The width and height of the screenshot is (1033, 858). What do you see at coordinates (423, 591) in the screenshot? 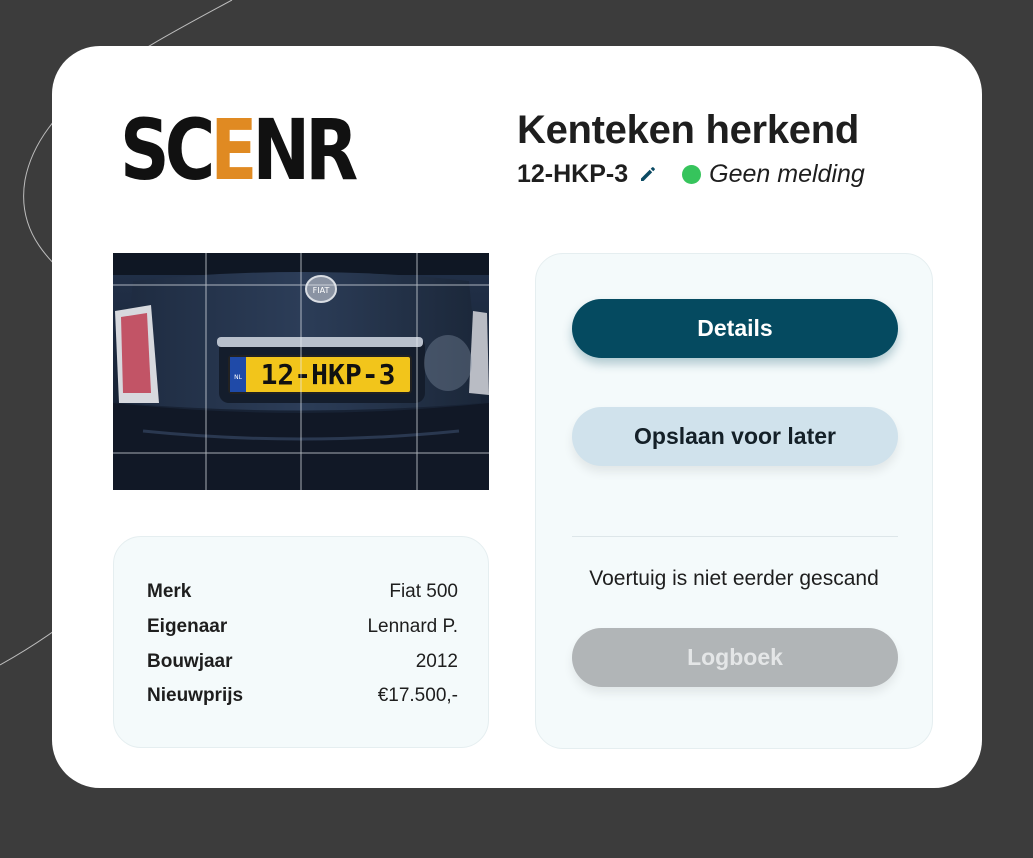
I see `info-value: Fiat 500` at bounding box center [423, 591].